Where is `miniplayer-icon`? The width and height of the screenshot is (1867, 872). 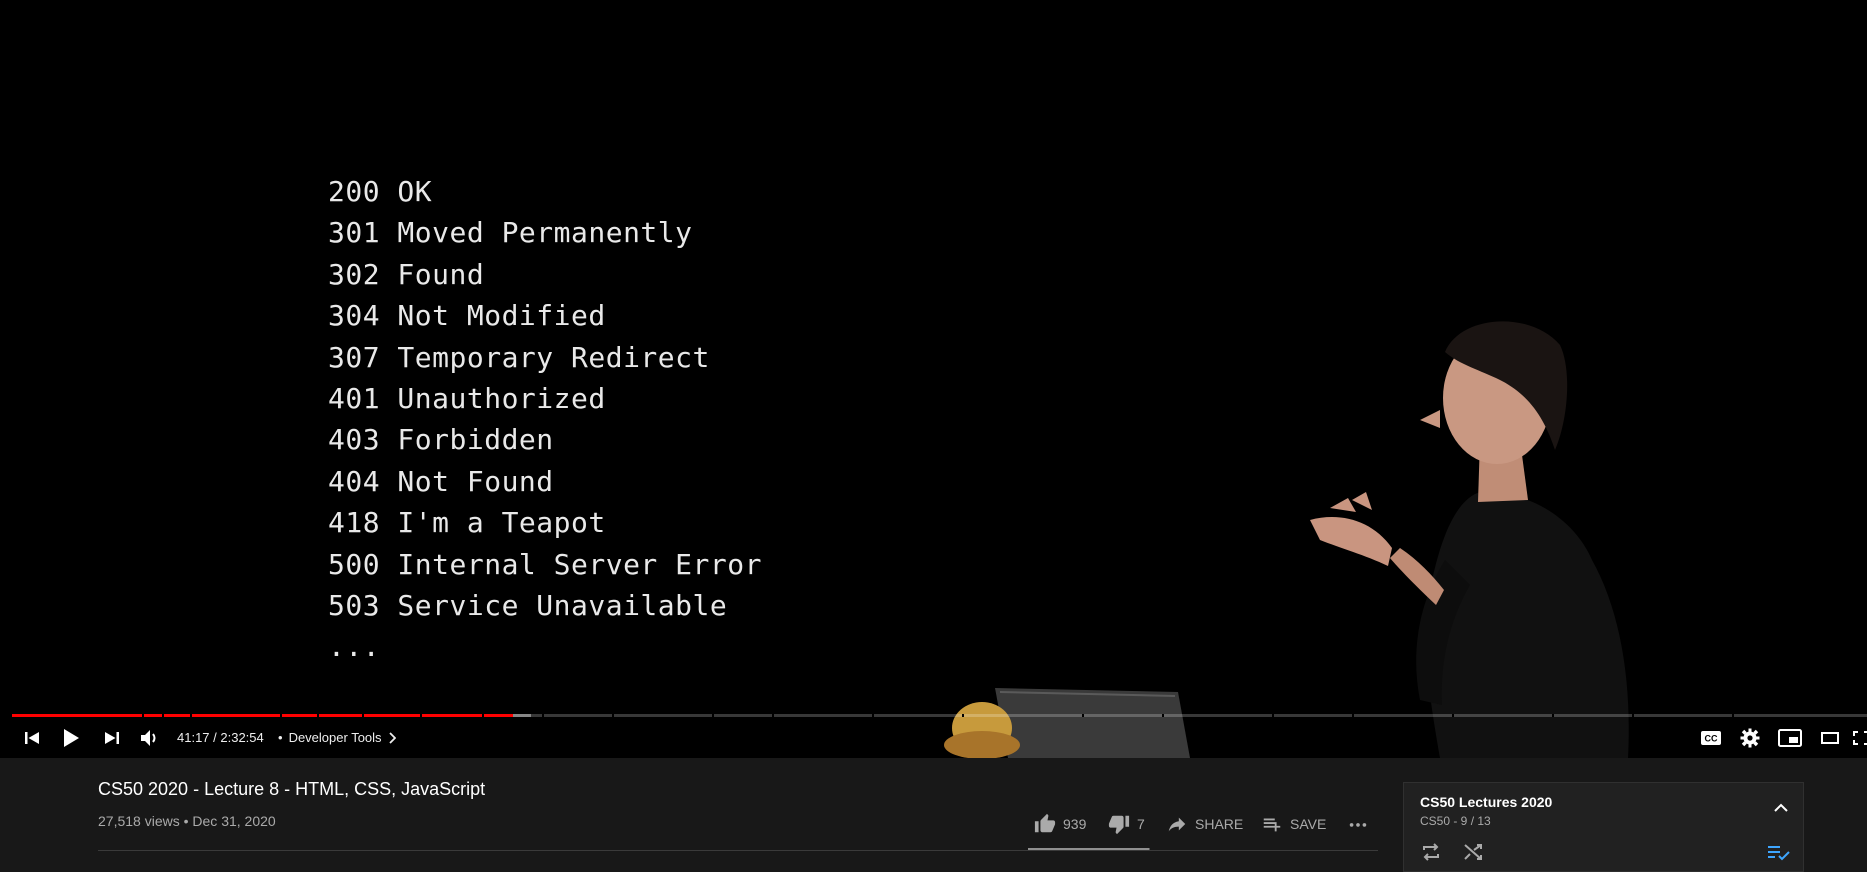
miniplayer-icon is located at coordinates (1790, 738).